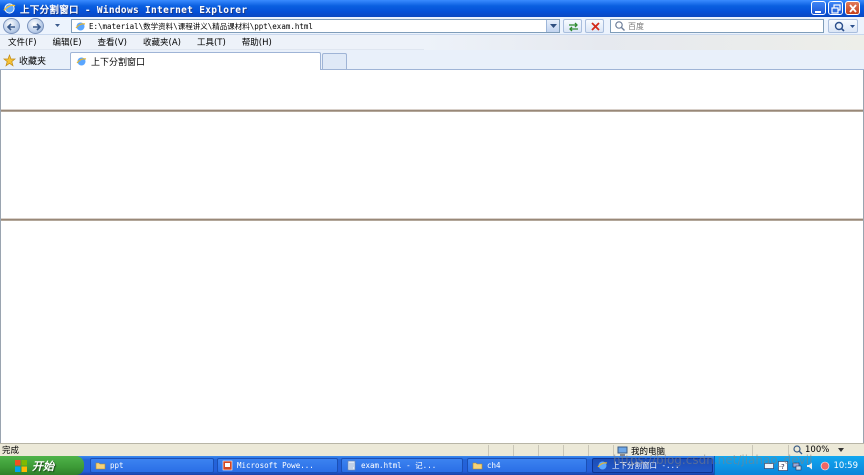 The width and height of the screenshot is (864, 475). I want to click on forward-button, so click(35, 26).